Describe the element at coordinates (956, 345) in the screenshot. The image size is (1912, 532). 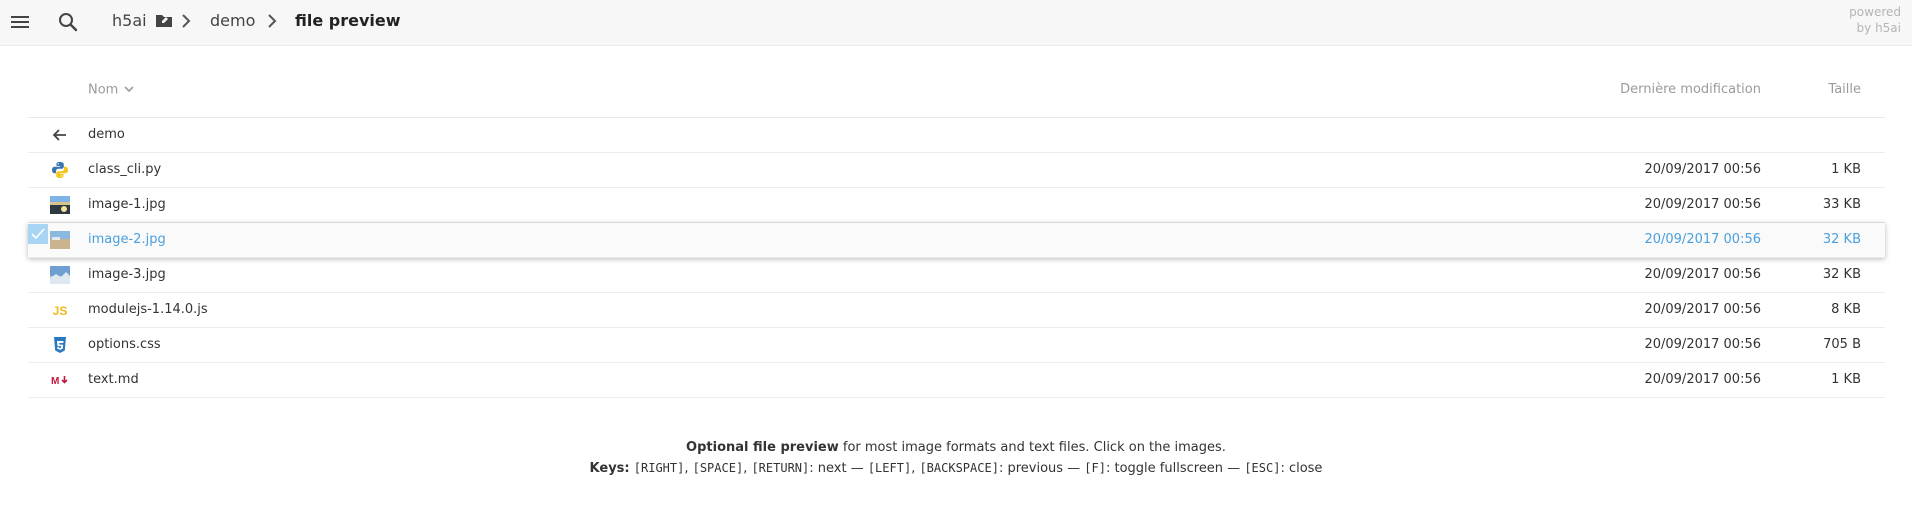
I see `file-row: options.css 20/09/2017 00:56 705 B` at that location.